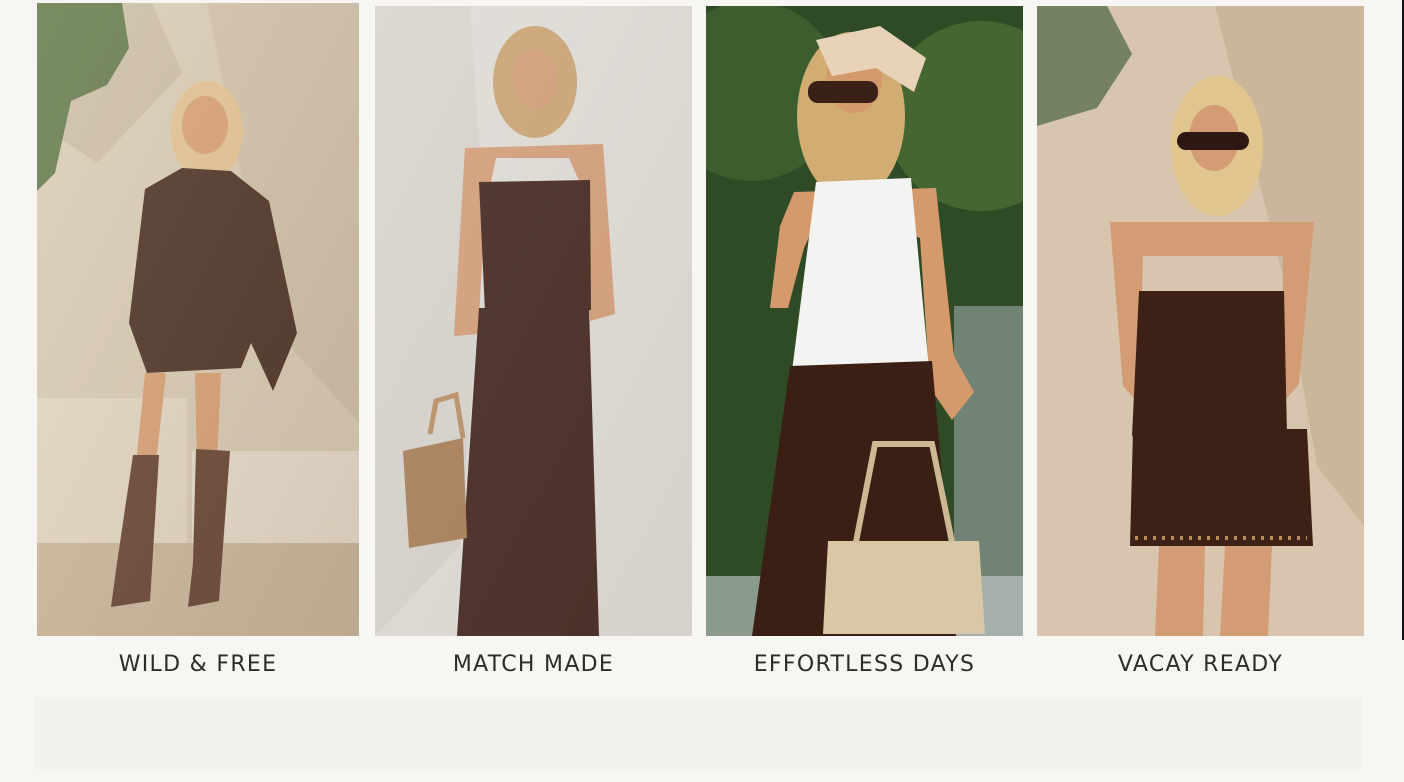  What do you see at coordinates (198, 664) in the screenshot?
I see `collection-title-wild-free: WILD & FREE` at bounding box center [198, 664].